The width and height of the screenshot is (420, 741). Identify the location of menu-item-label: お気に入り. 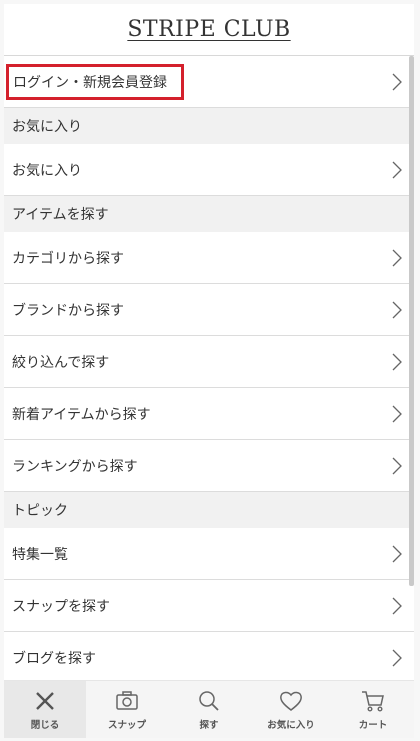
(47, 170).